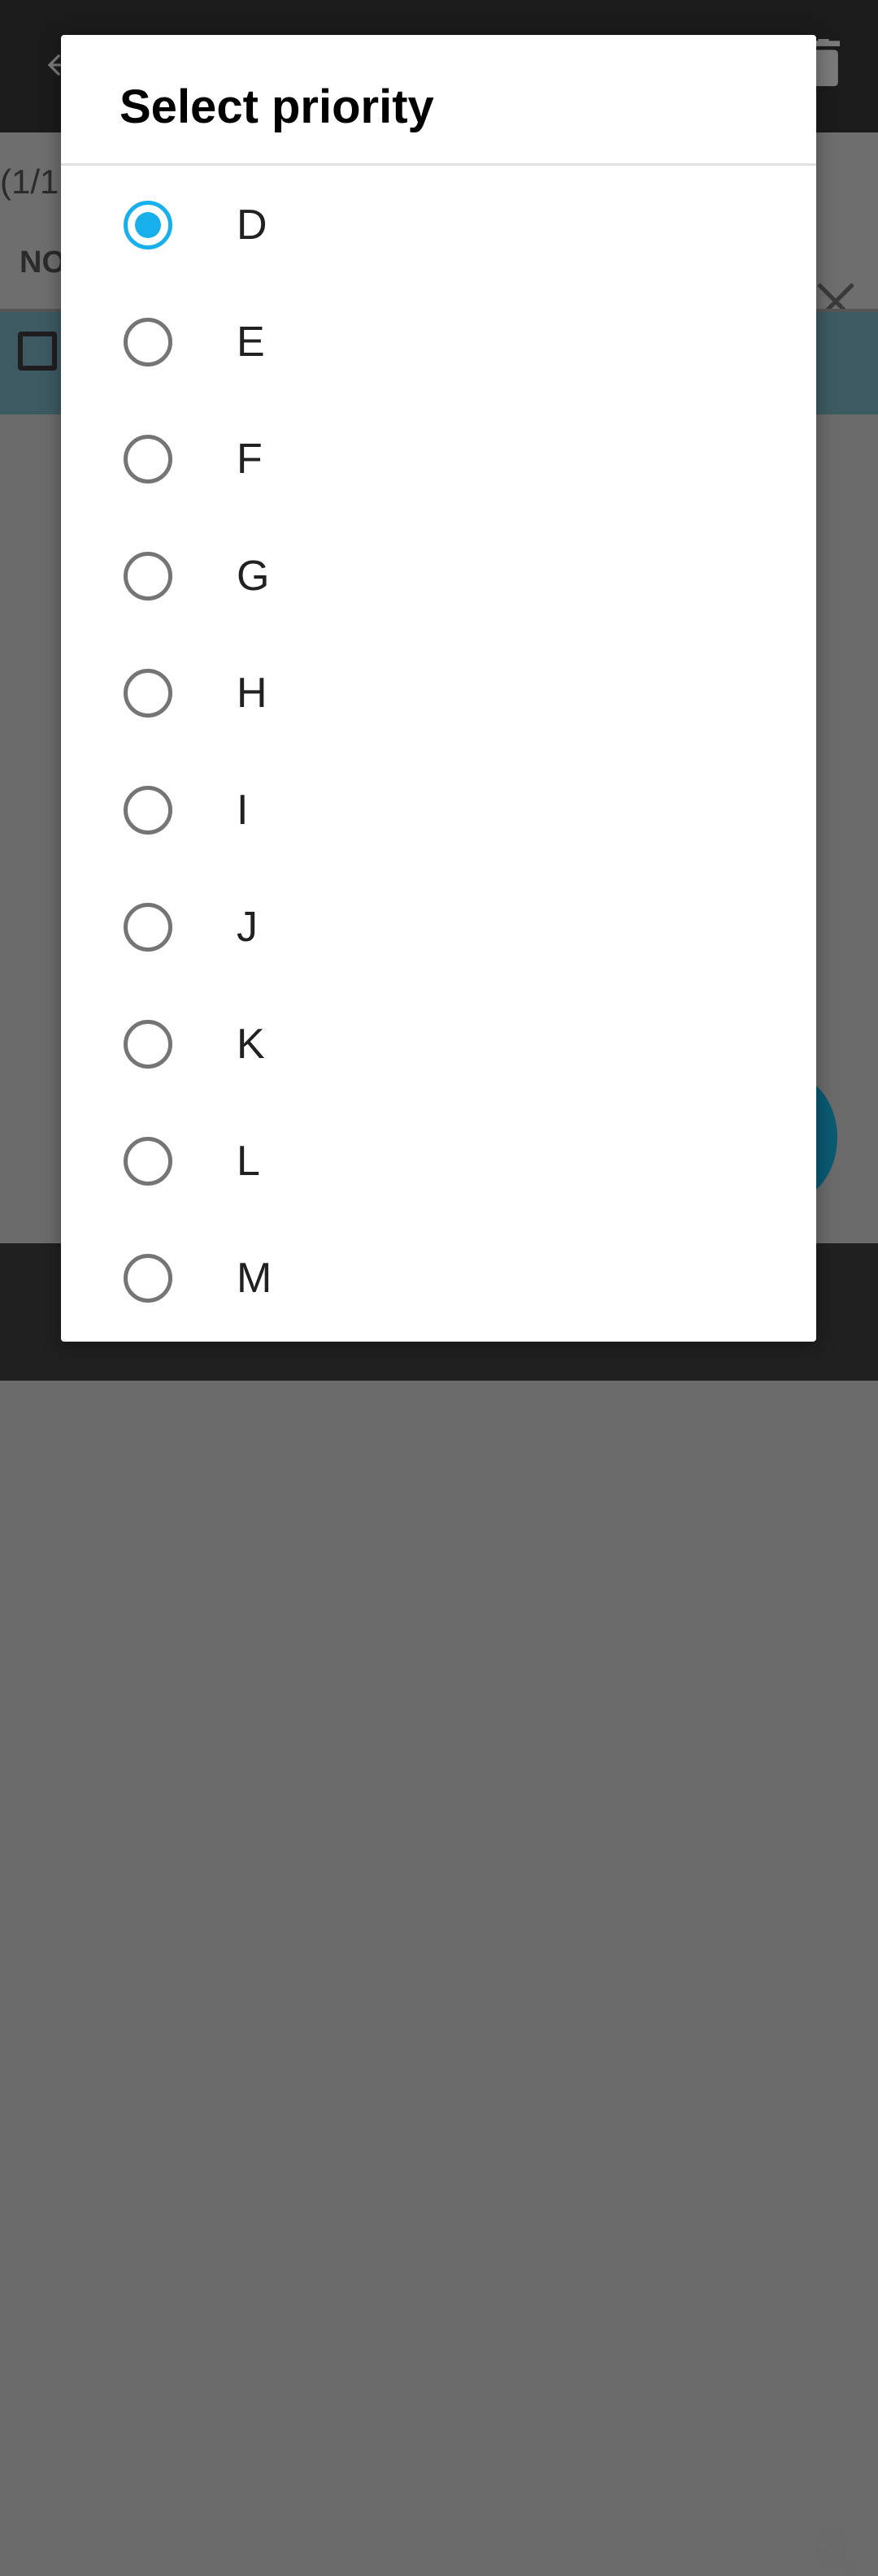  Describe the element at coordinates (243, 810) in the screenshot. I see `option-label: I` at that location.